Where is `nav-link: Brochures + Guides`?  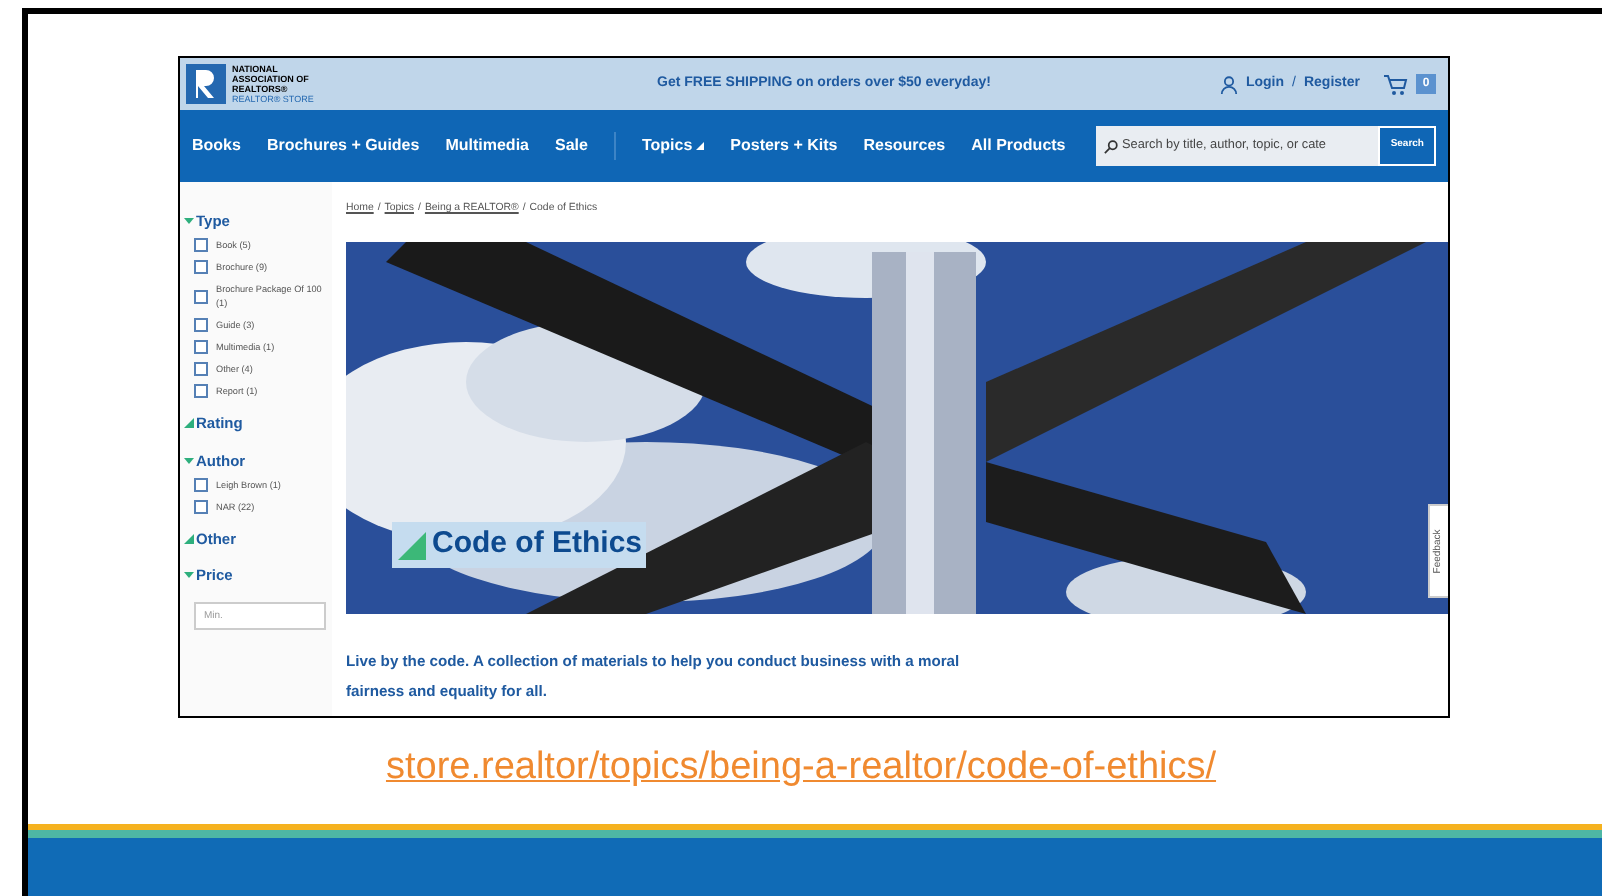 nav-link: Brochures + Guides is located at coordinates (343, 146).